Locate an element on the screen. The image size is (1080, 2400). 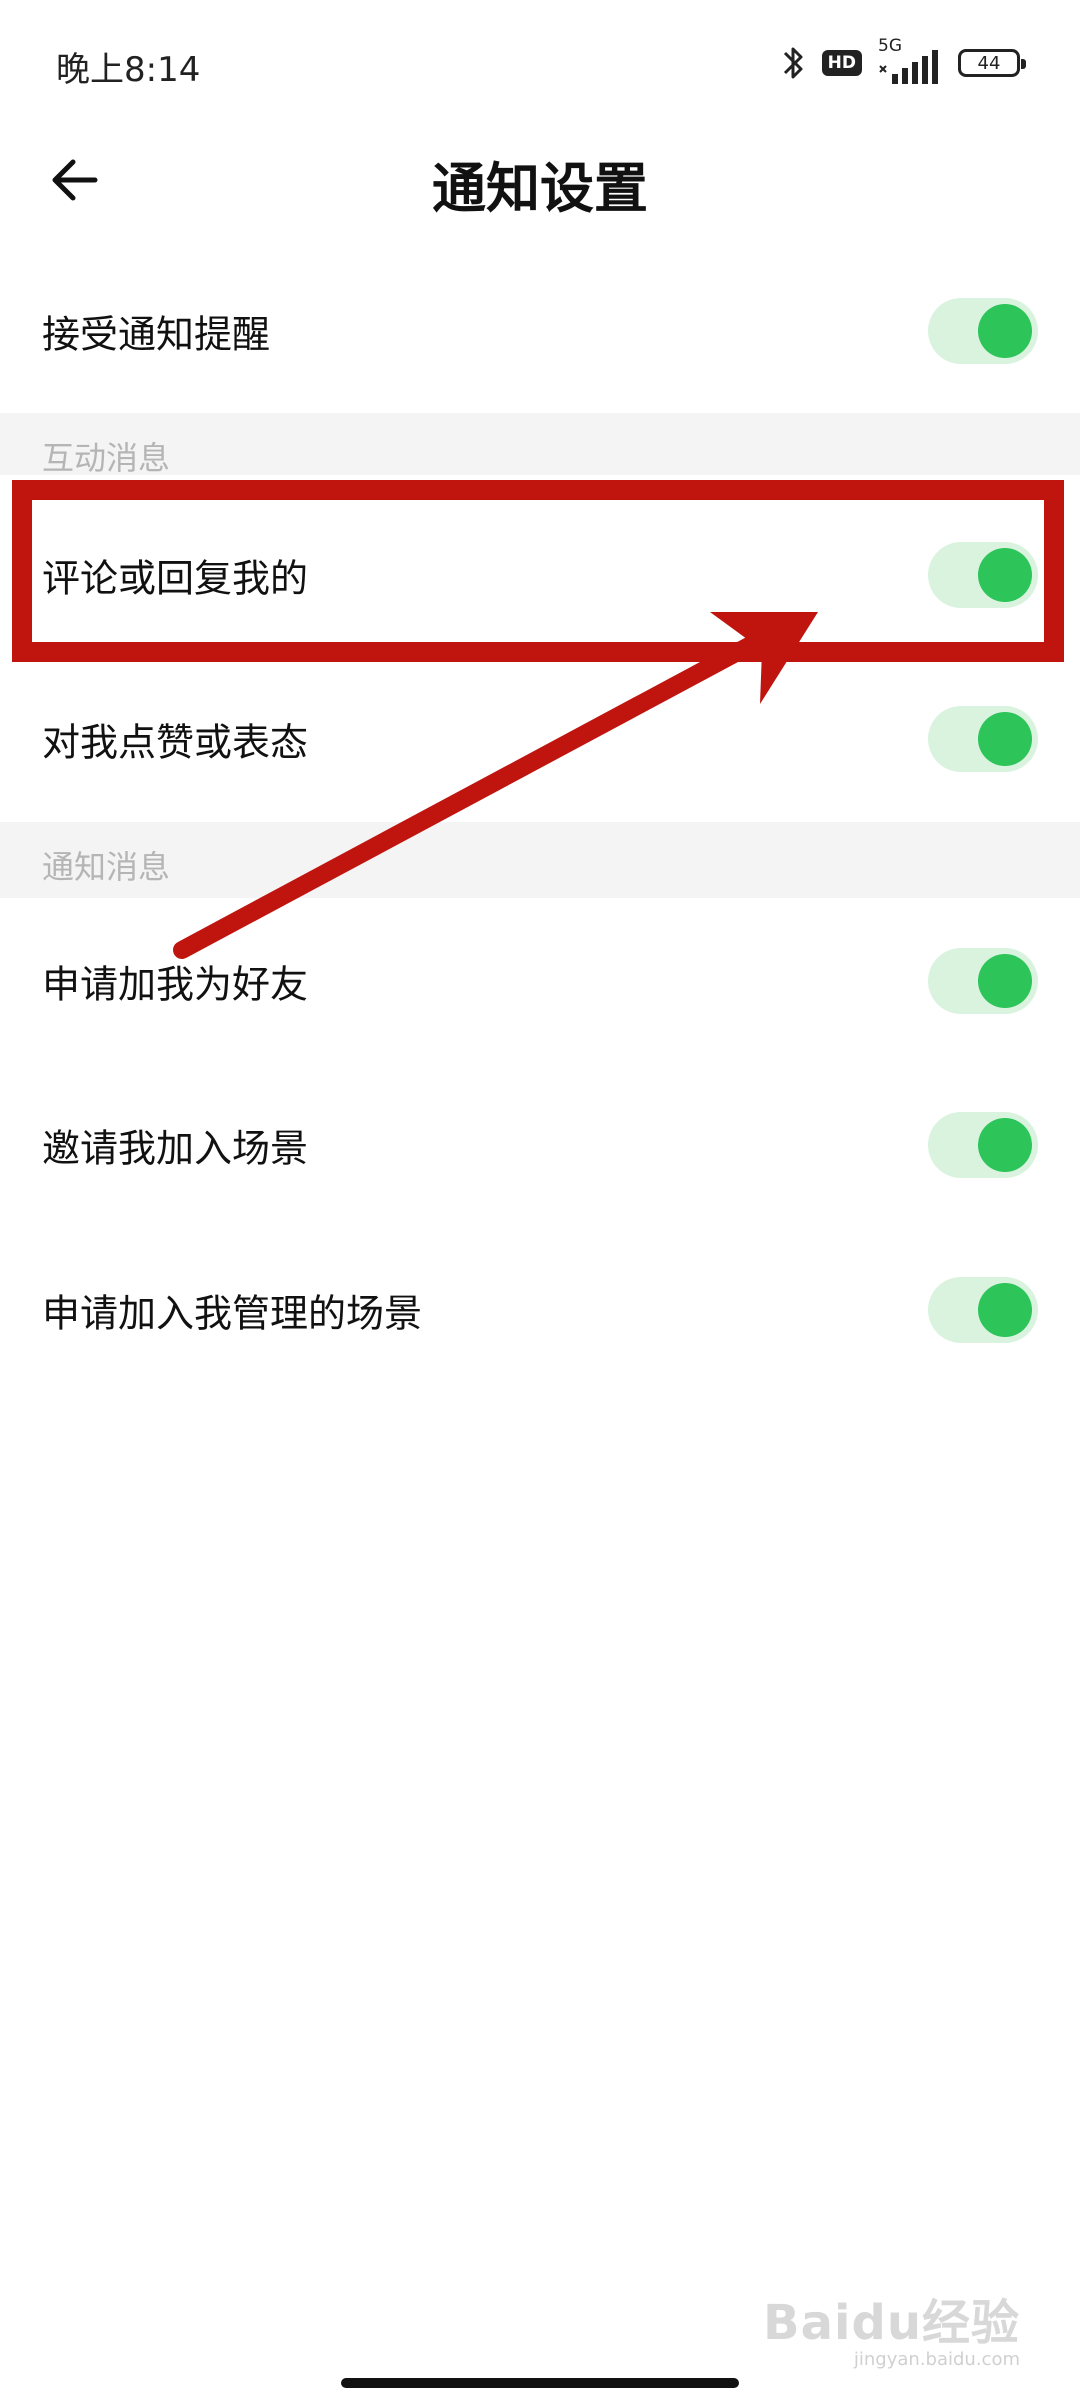
scene-invite-toggle is located at coordinates (983, 1145).